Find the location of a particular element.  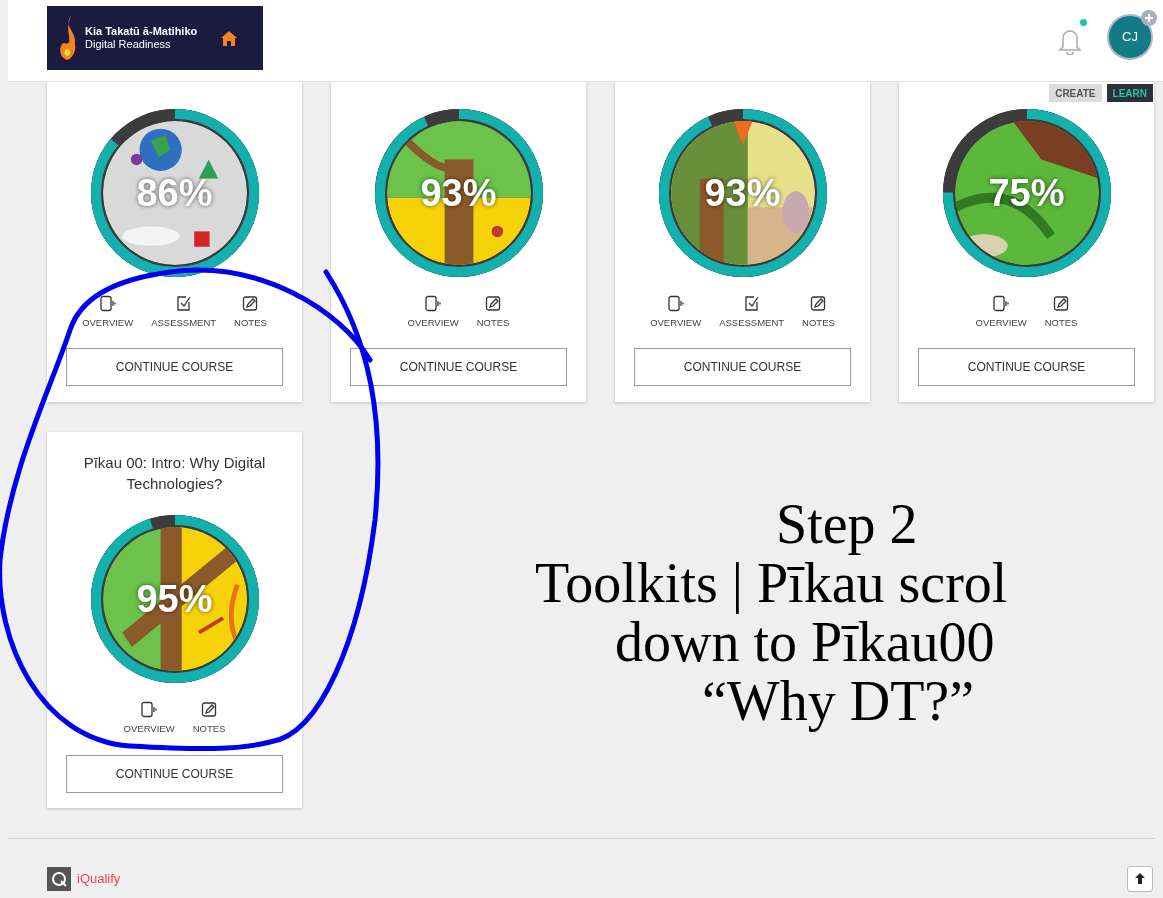

home-icon is located at coordinates (229, 38).